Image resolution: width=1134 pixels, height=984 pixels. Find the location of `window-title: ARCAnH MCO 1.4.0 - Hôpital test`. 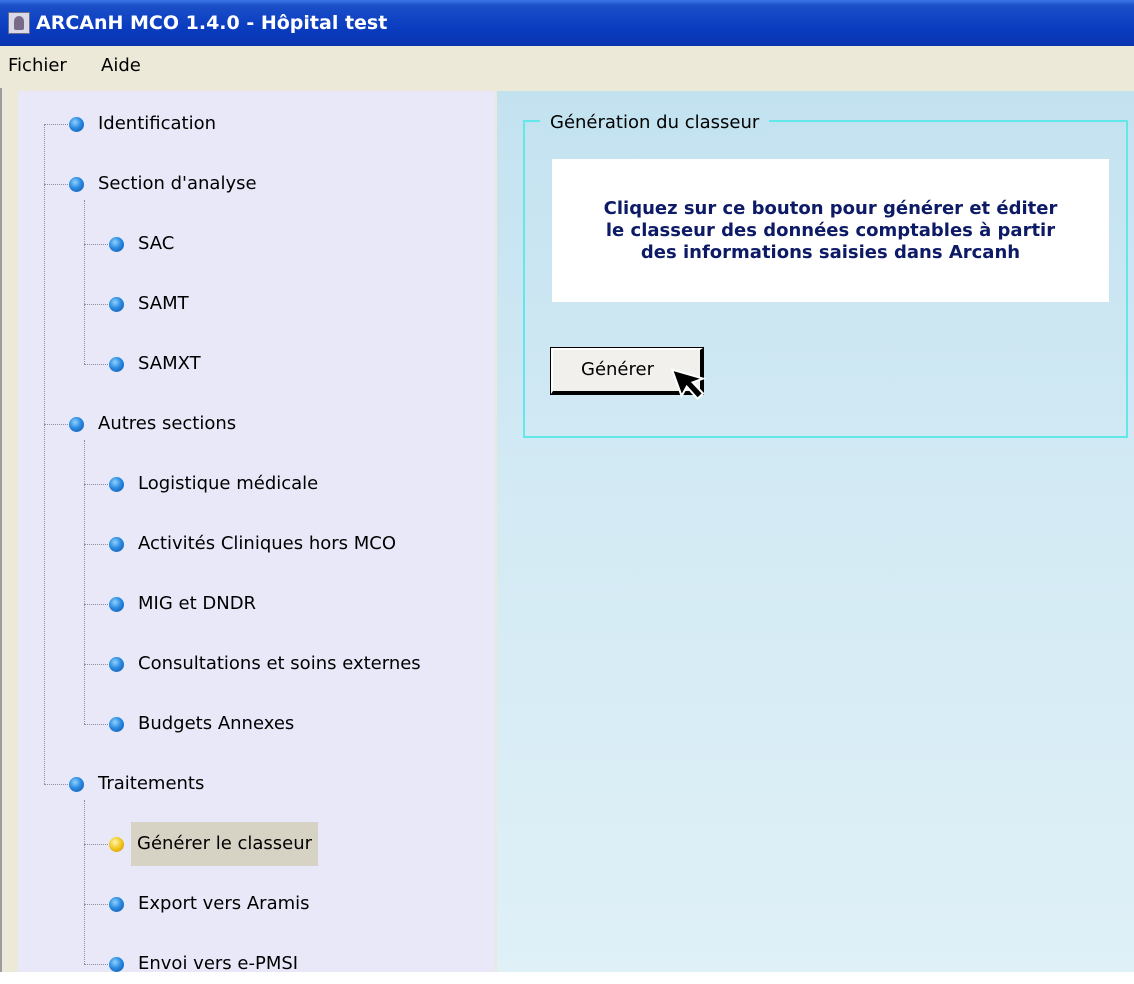

window-title: ARCAnH MCO 1.4.0 - Hôpital test is located at coordinates (212, 23).